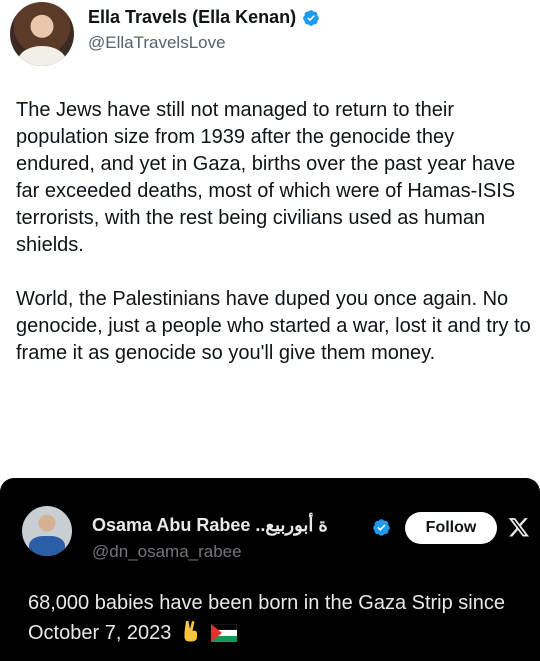 The image size is (540, 661). What do you see at coordinates (42, 56) in the screenshot?
I see `avatar-shoulders` at bounding box center [42, 56].